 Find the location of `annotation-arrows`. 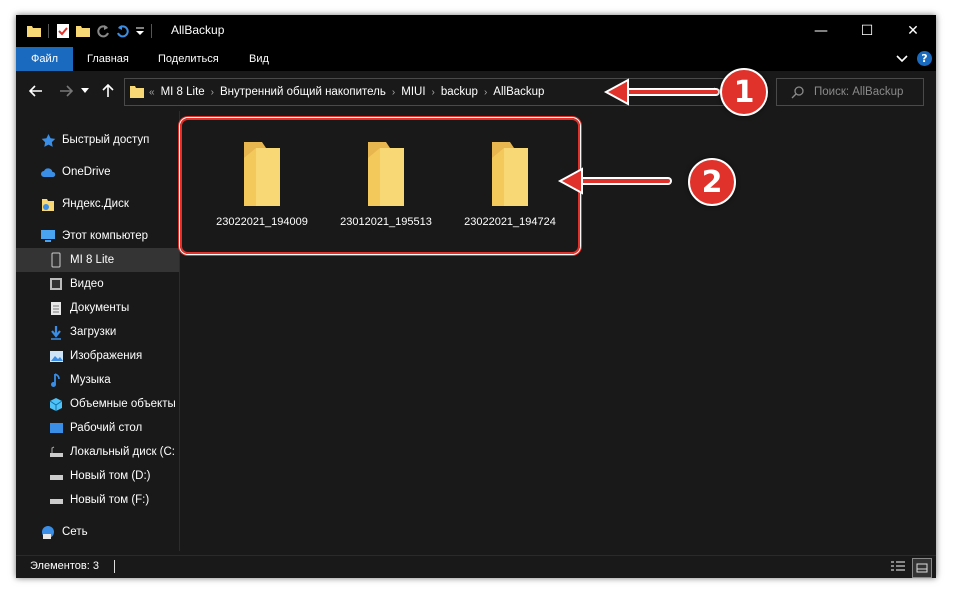

annotation-arrows is located at coordinates (638, 136).